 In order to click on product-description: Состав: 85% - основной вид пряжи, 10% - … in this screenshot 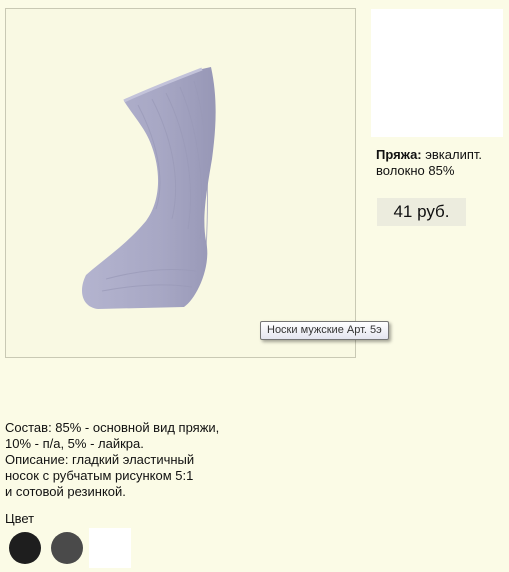, I will do `click(155, 460)`.